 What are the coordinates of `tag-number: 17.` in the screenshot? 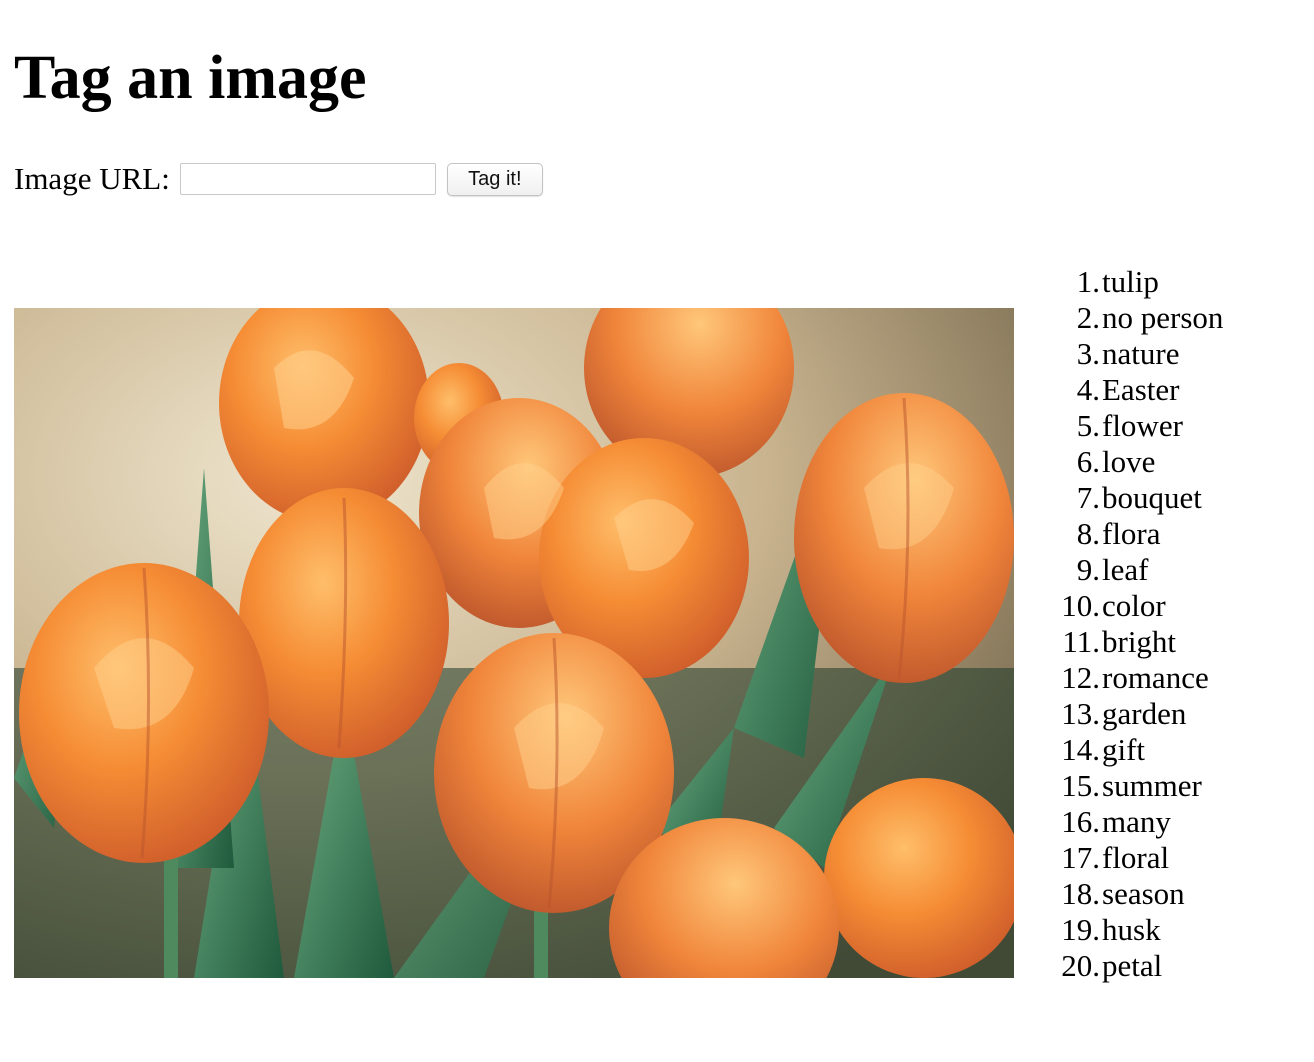 It's located at (1080, 857).